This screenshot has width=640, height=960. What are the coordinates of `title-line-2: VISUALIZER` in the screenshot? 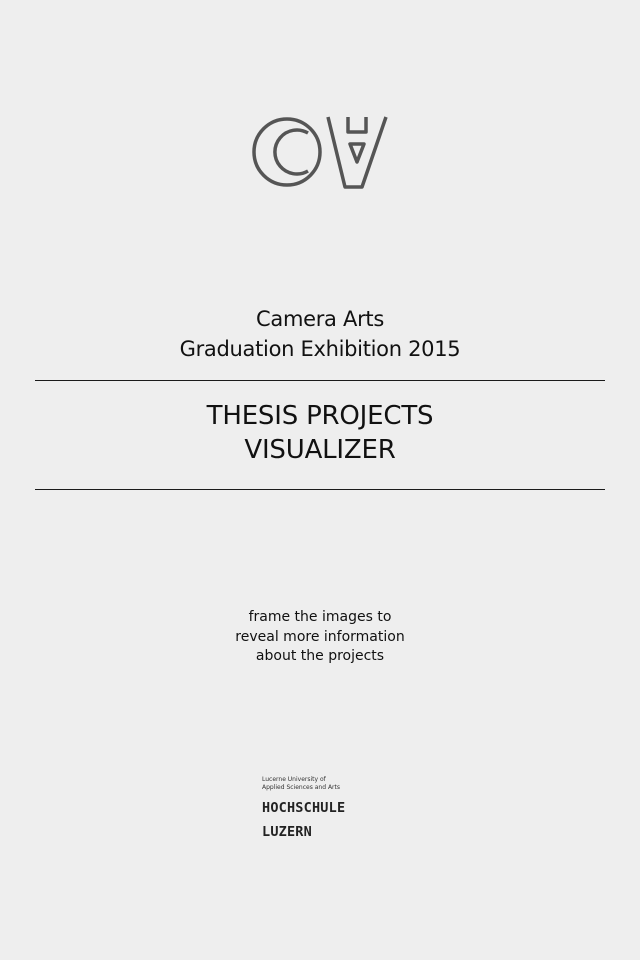 It's located at (320, 450).